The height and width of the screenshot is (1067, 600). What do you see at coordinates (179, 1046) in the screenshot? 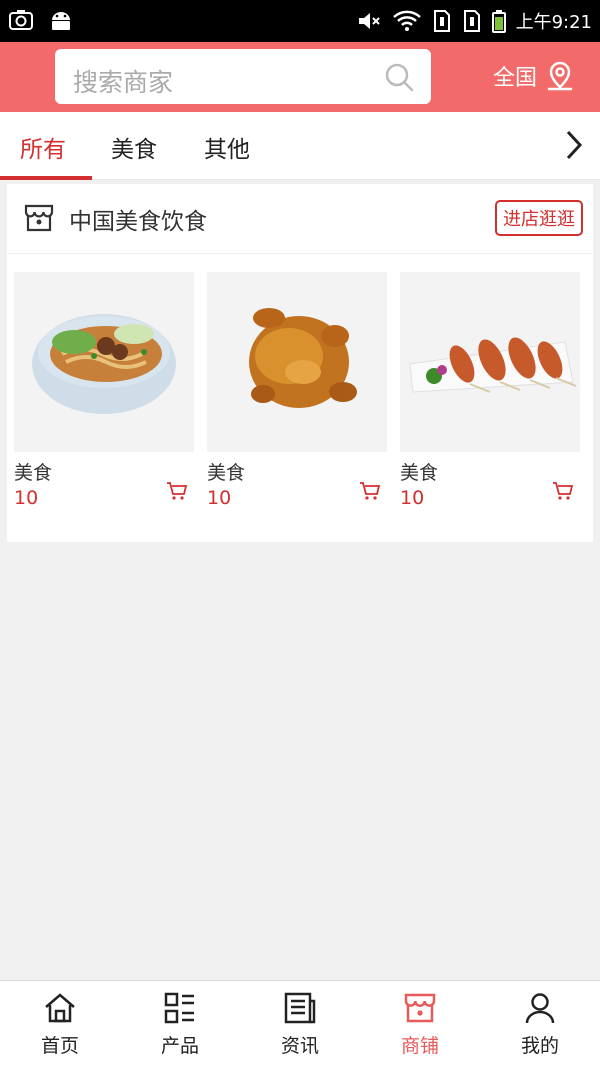
I see `nav-label: 产品` at bounding box center [179, 1046].